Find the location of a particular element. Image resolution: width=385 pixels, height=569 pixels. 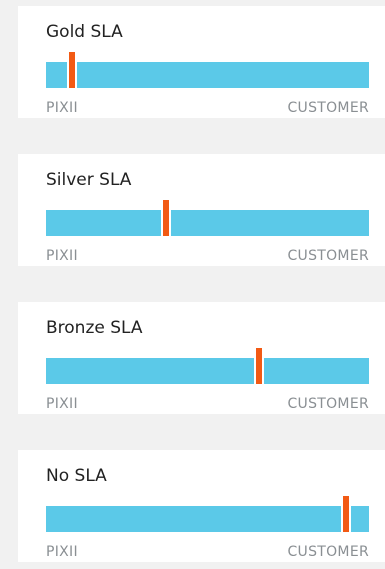

sla-title: Bronze SLA is located at coordinates (94, 328).